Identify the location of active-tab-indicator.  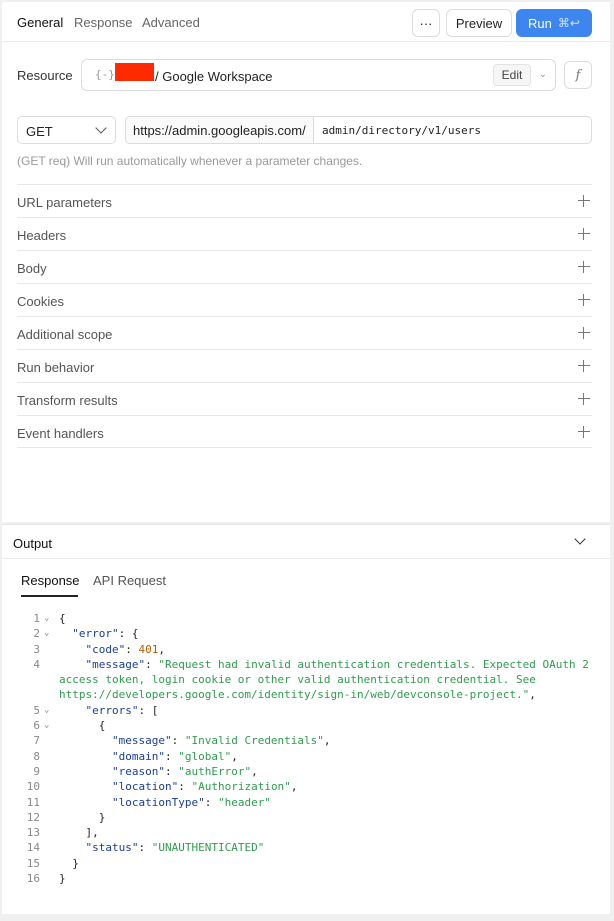
(49, 596).